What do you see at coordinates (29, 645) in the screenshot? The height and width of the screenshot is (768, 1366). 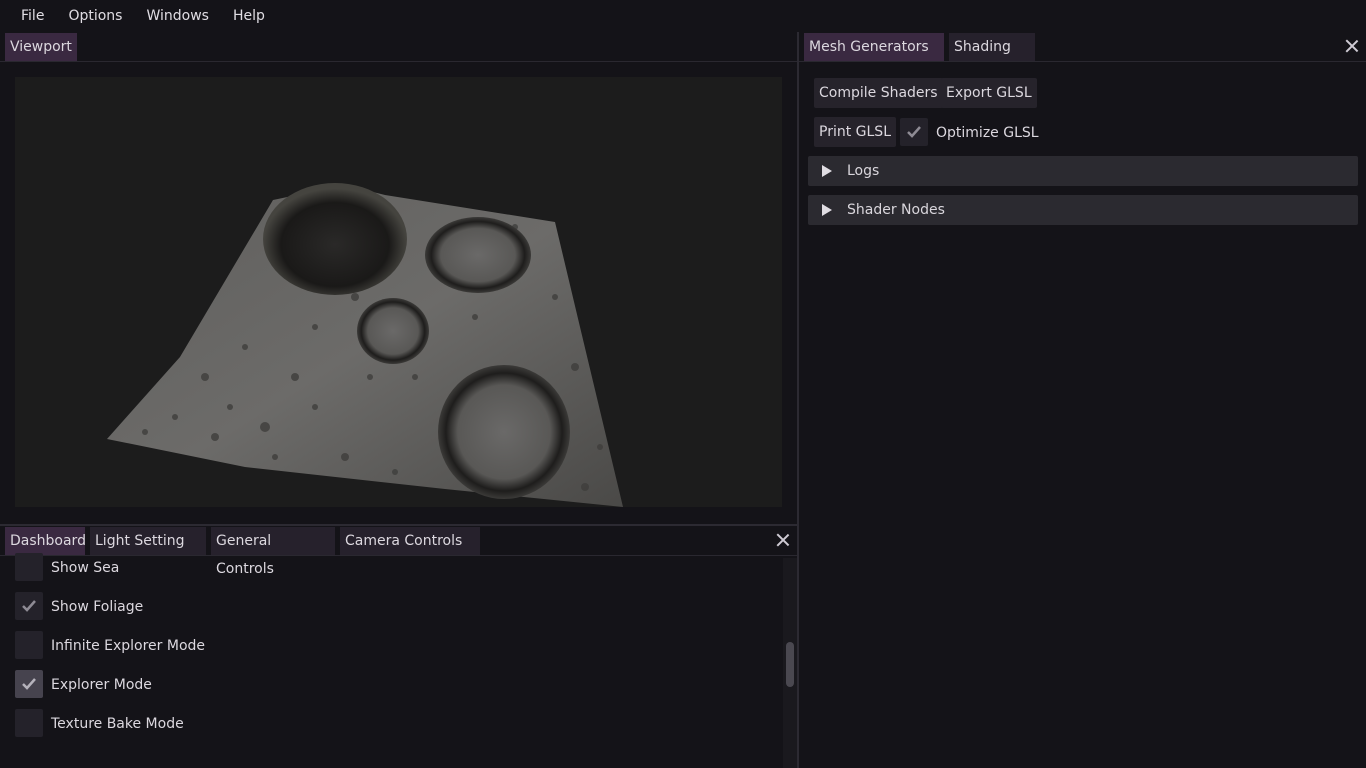 I see `infinite-explorer-mode-checkbox` at bounding box center [29, 645].